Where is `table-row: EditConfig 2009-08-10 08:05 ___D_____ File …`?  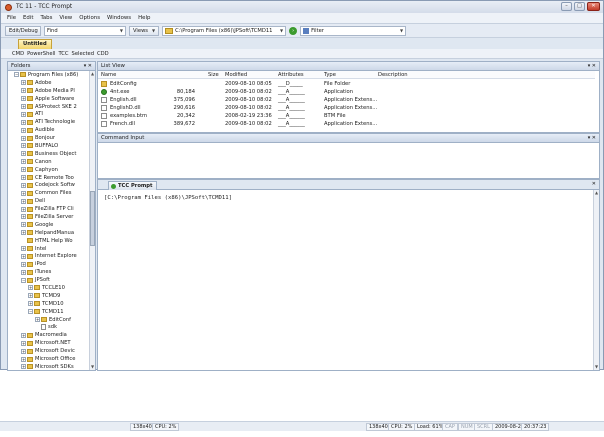 table-row: EditConfig 2009-08-10 08:05 ___D_____ File … is located at coordinates (346, 84).